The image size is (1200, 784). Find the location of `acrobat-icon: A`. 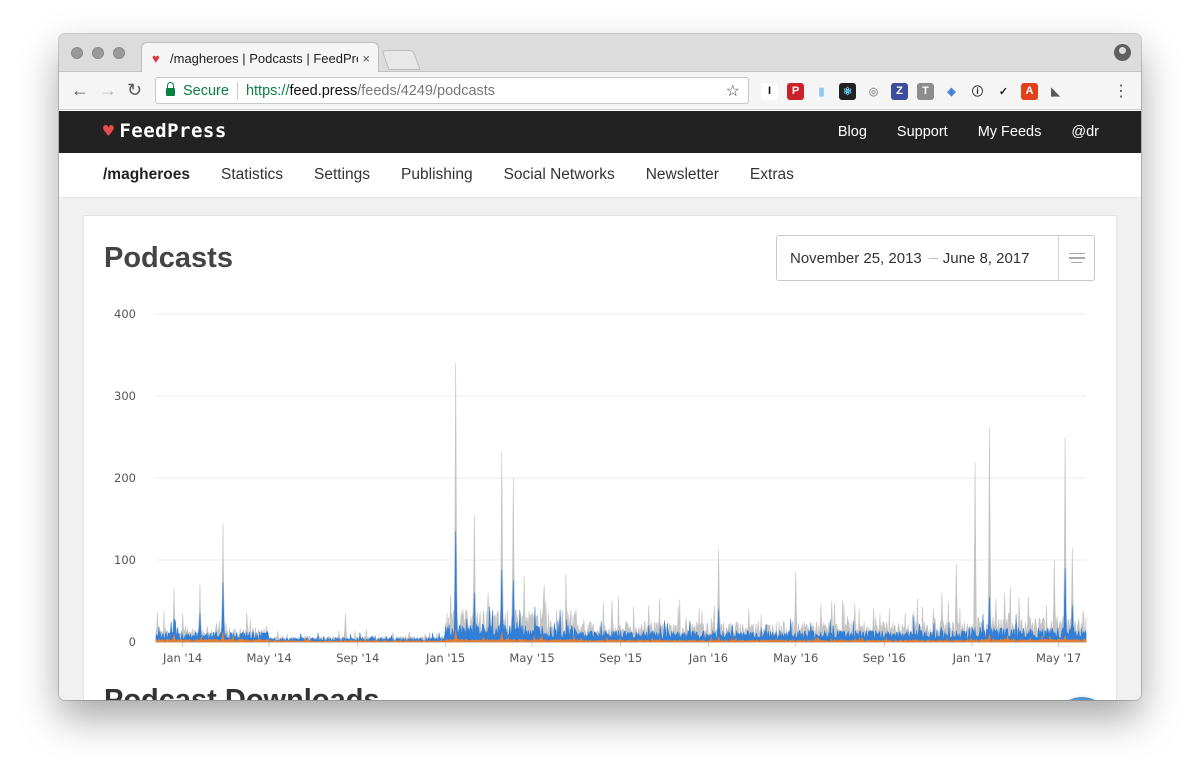

acrobat-icon: A is located at coordinates (1029, 91).